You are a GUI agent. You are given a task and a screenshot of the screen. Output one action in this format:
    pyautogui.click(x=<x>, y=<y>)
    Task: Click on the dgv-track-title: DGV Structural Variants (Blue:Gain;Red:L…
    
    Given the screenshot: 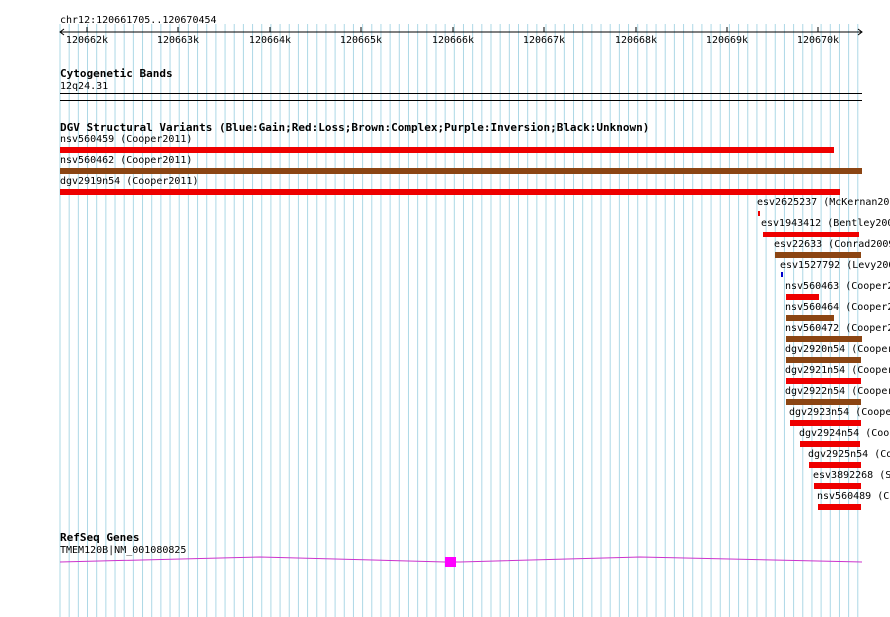 What is the action you would take?
    pyautogui.click(x=355, y=127)
    